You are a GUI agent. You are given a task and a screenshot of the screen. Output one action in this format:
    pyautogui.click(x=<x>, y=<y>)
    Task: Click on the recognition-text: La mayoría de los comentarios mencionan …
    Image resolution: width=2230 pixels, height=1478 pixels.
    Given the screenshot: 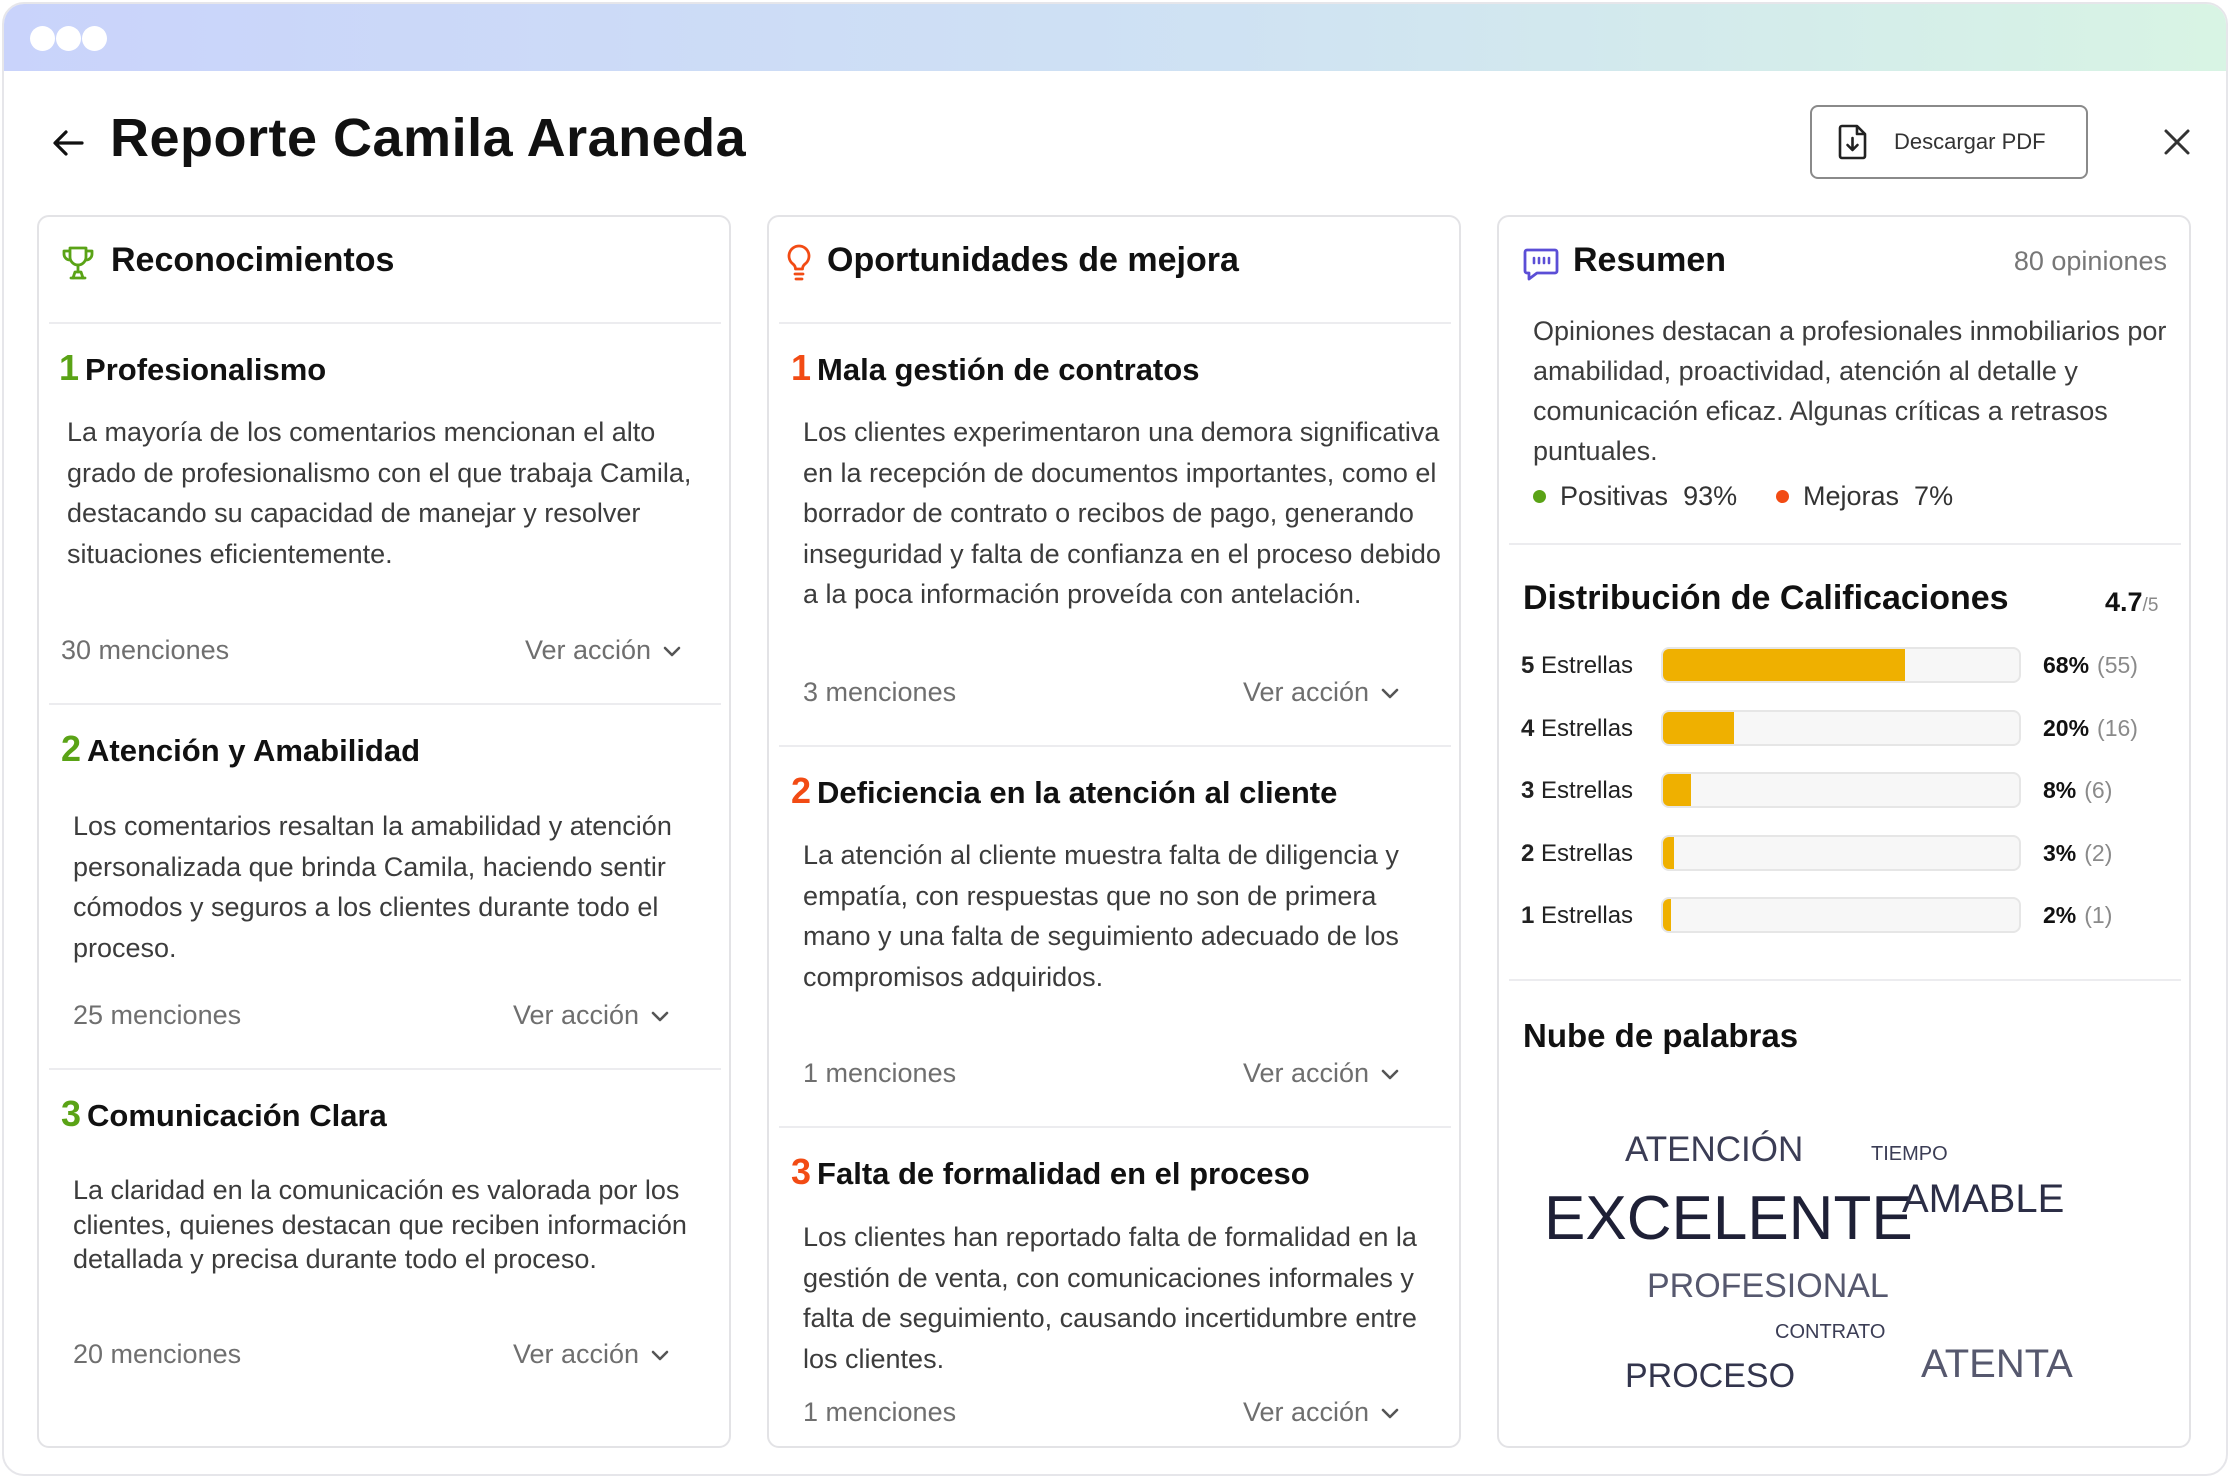 What is the action you would take?
    pyautogui.click(x=379, y=493)
    